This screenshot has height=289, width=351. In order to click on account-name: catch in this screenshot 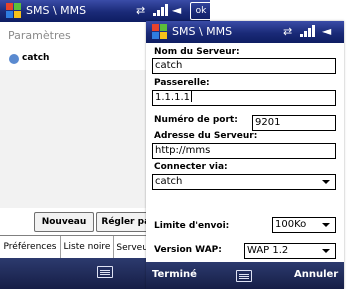, I will do `click(36, 58)`.